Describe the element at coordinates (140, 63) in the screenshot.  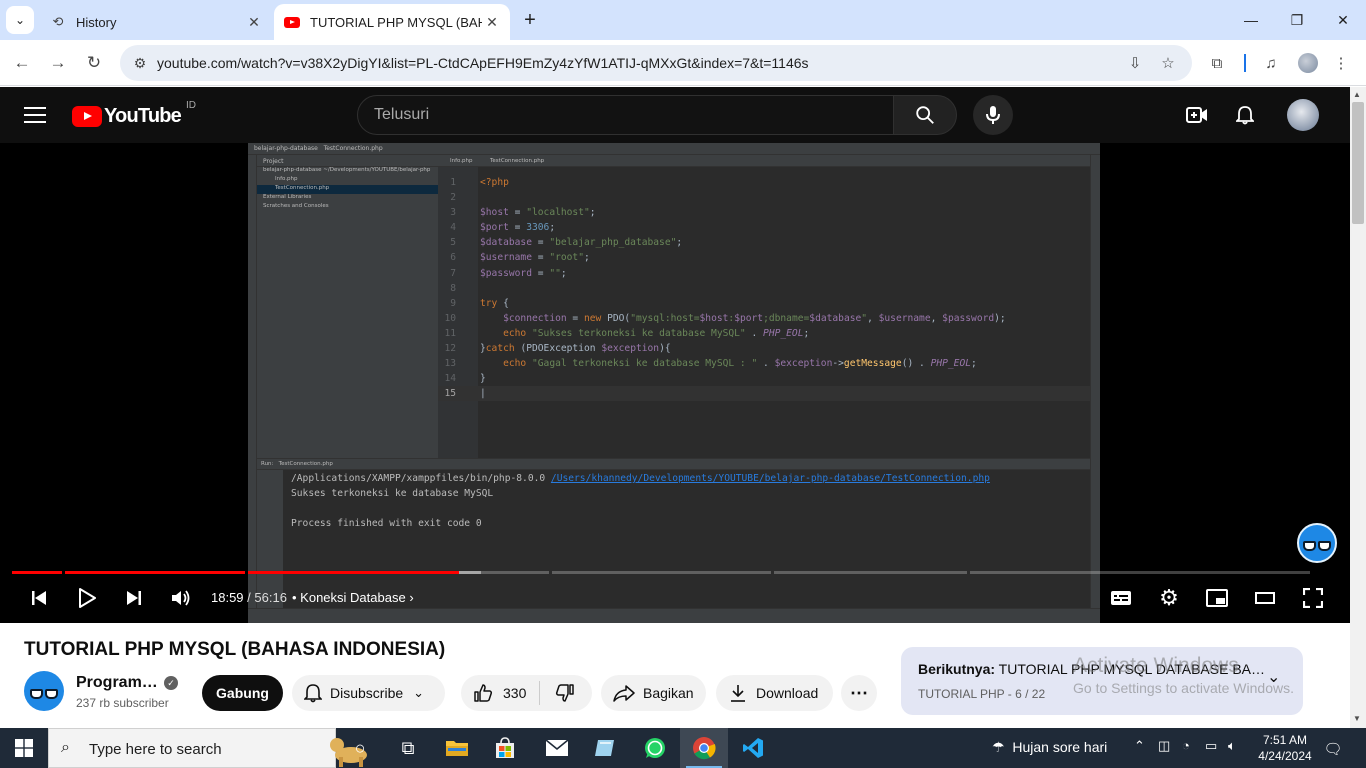
I see `site-info-icon: ⚙` at that location.